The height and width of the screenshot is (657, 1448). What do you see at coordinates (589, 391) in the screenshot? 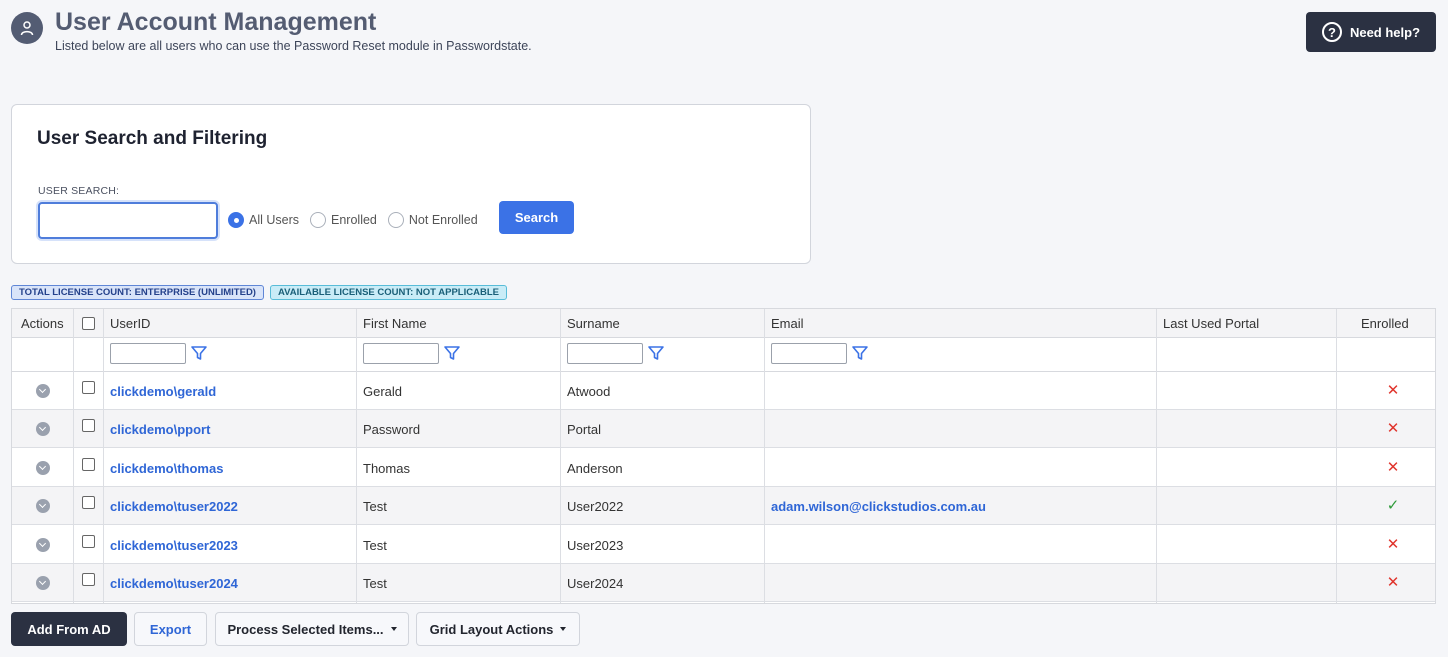
I see `surname-cell: Atwood` at bounding box center [589, 391].